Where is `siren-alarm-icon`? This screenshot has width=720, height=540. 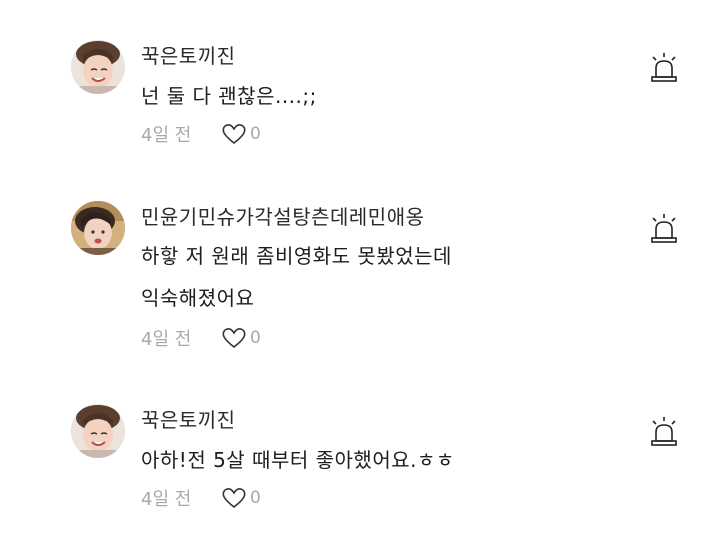 siren-alarm-icon is located at coordinates (664, 432).